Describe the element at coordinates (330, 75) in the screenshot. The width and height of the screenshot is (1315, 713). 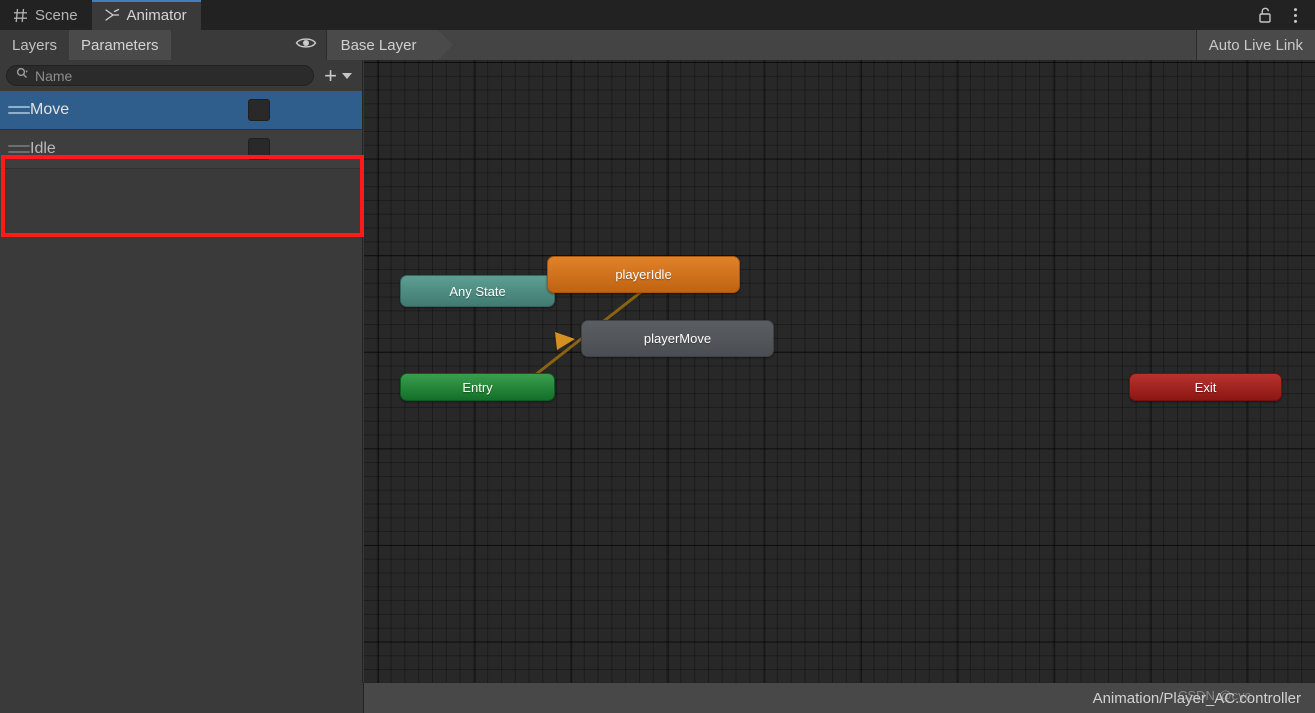
I see `plus-icon: +` at that location.